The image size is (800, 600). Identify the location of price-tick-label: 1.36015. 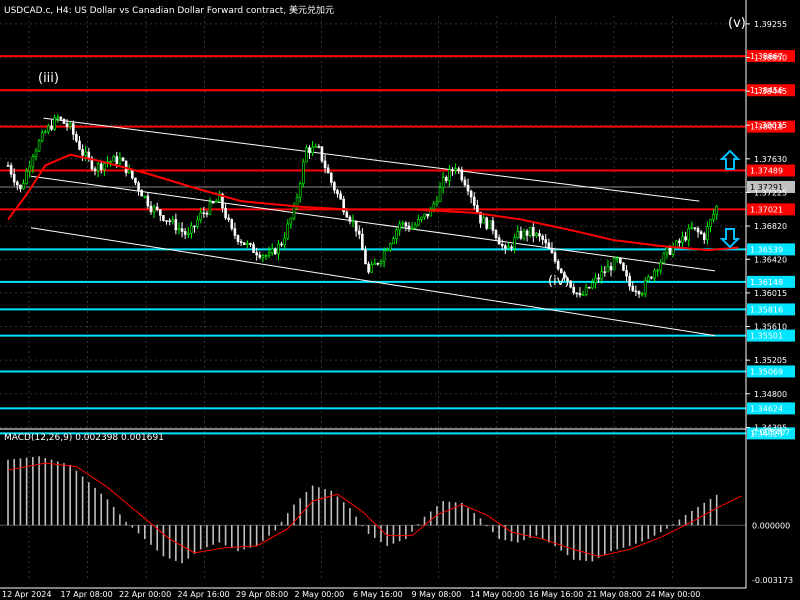
(770, 293).